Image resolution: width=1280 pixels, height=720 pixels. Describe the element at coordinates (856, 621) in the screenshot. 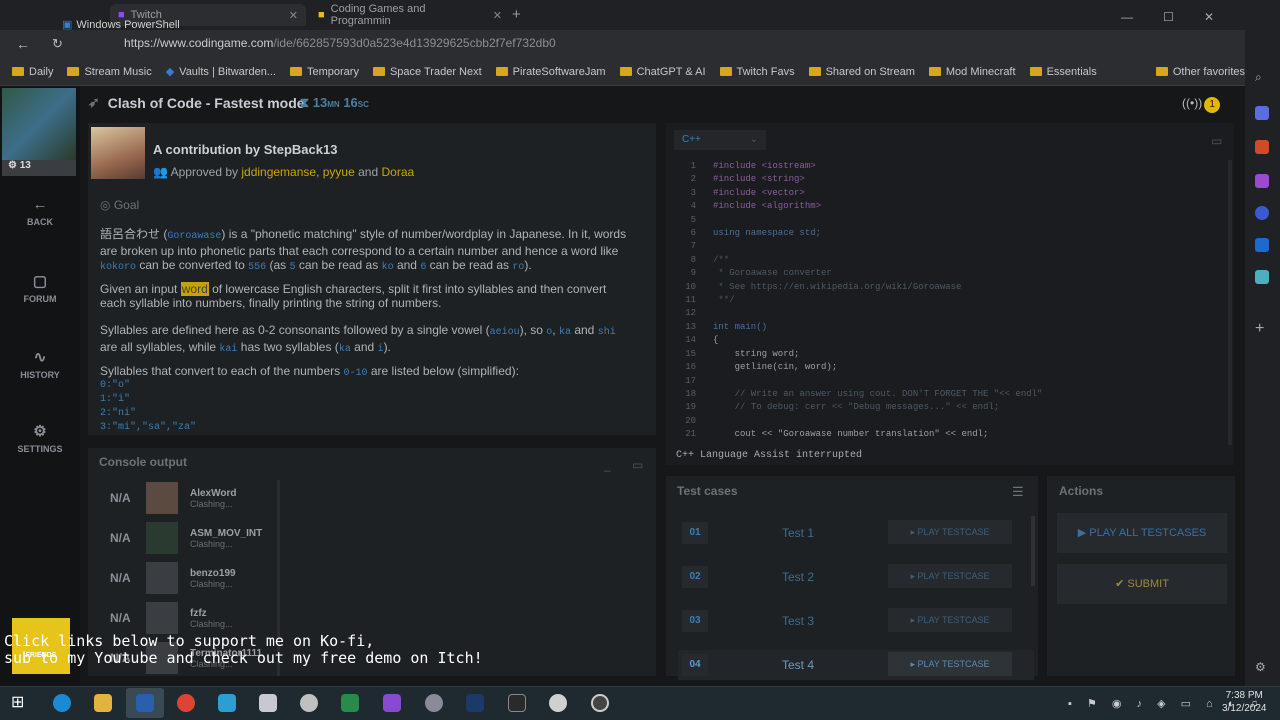

I see `testcase-row: 03 Test 3 ▸ PLAY TESTCASE` at that location.